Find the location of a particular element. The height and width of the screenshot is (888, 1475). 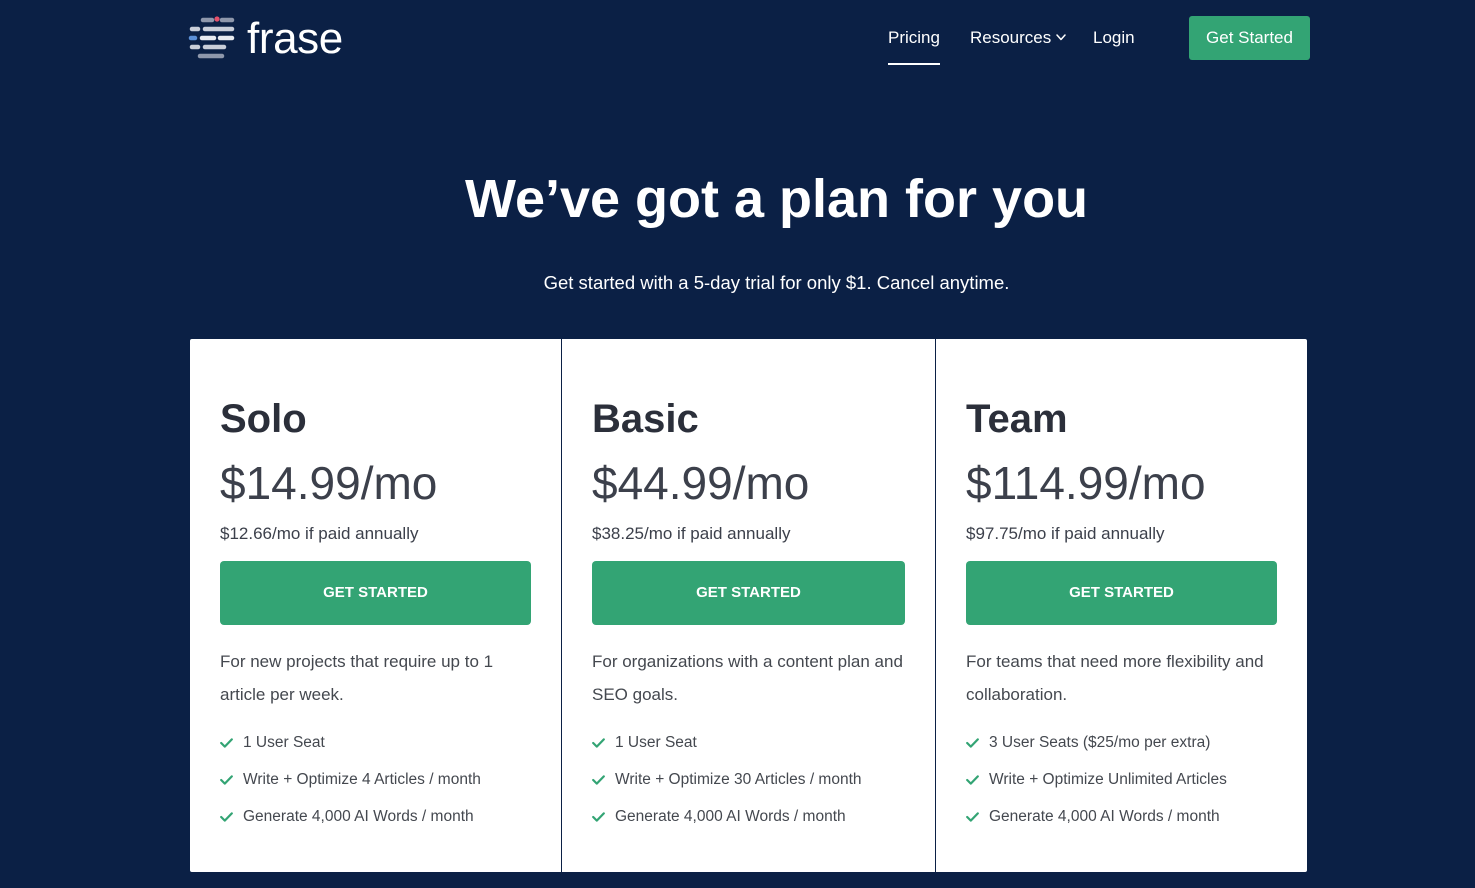

plan-price: $44.99/mo is located at coordinates (701, 483).